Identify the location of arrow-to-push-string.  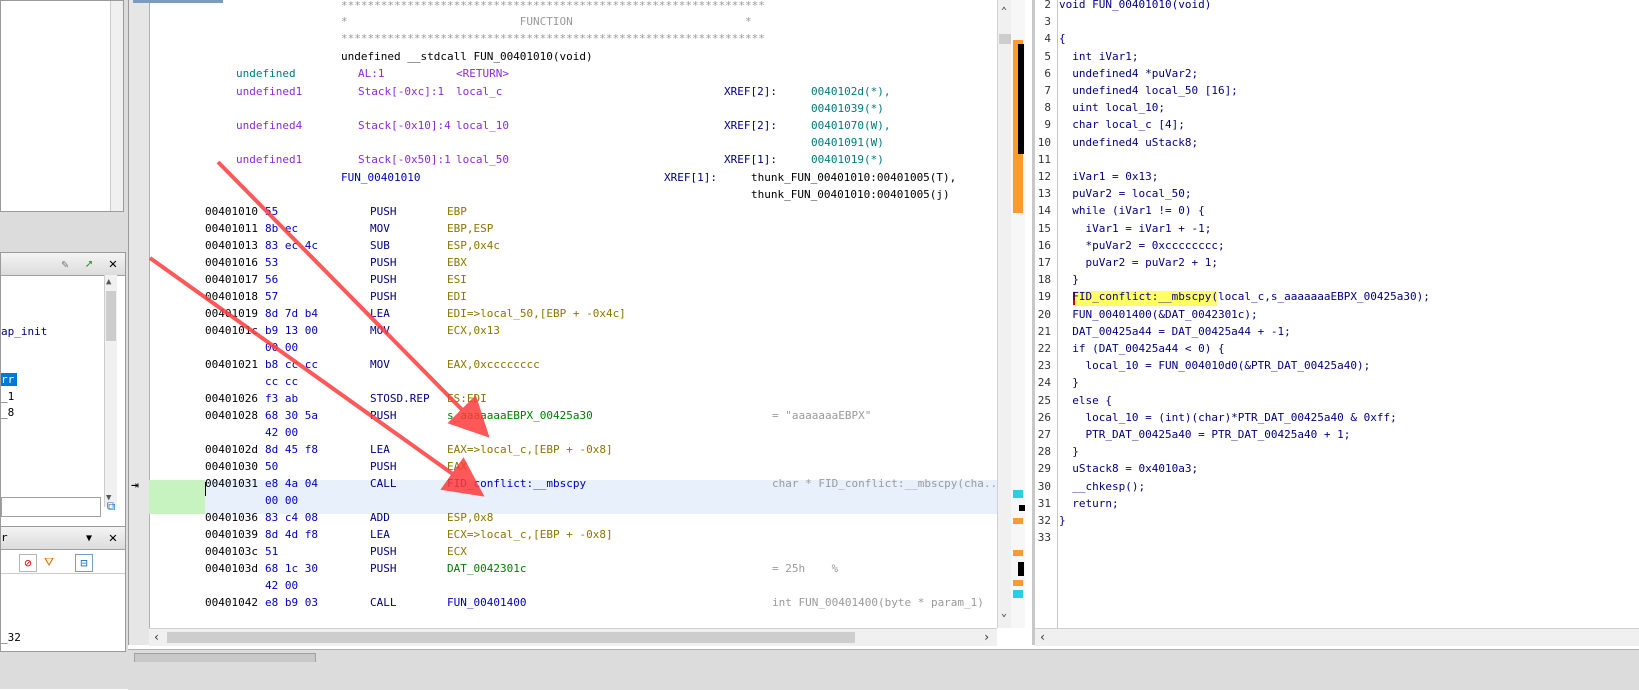
(353, 299).